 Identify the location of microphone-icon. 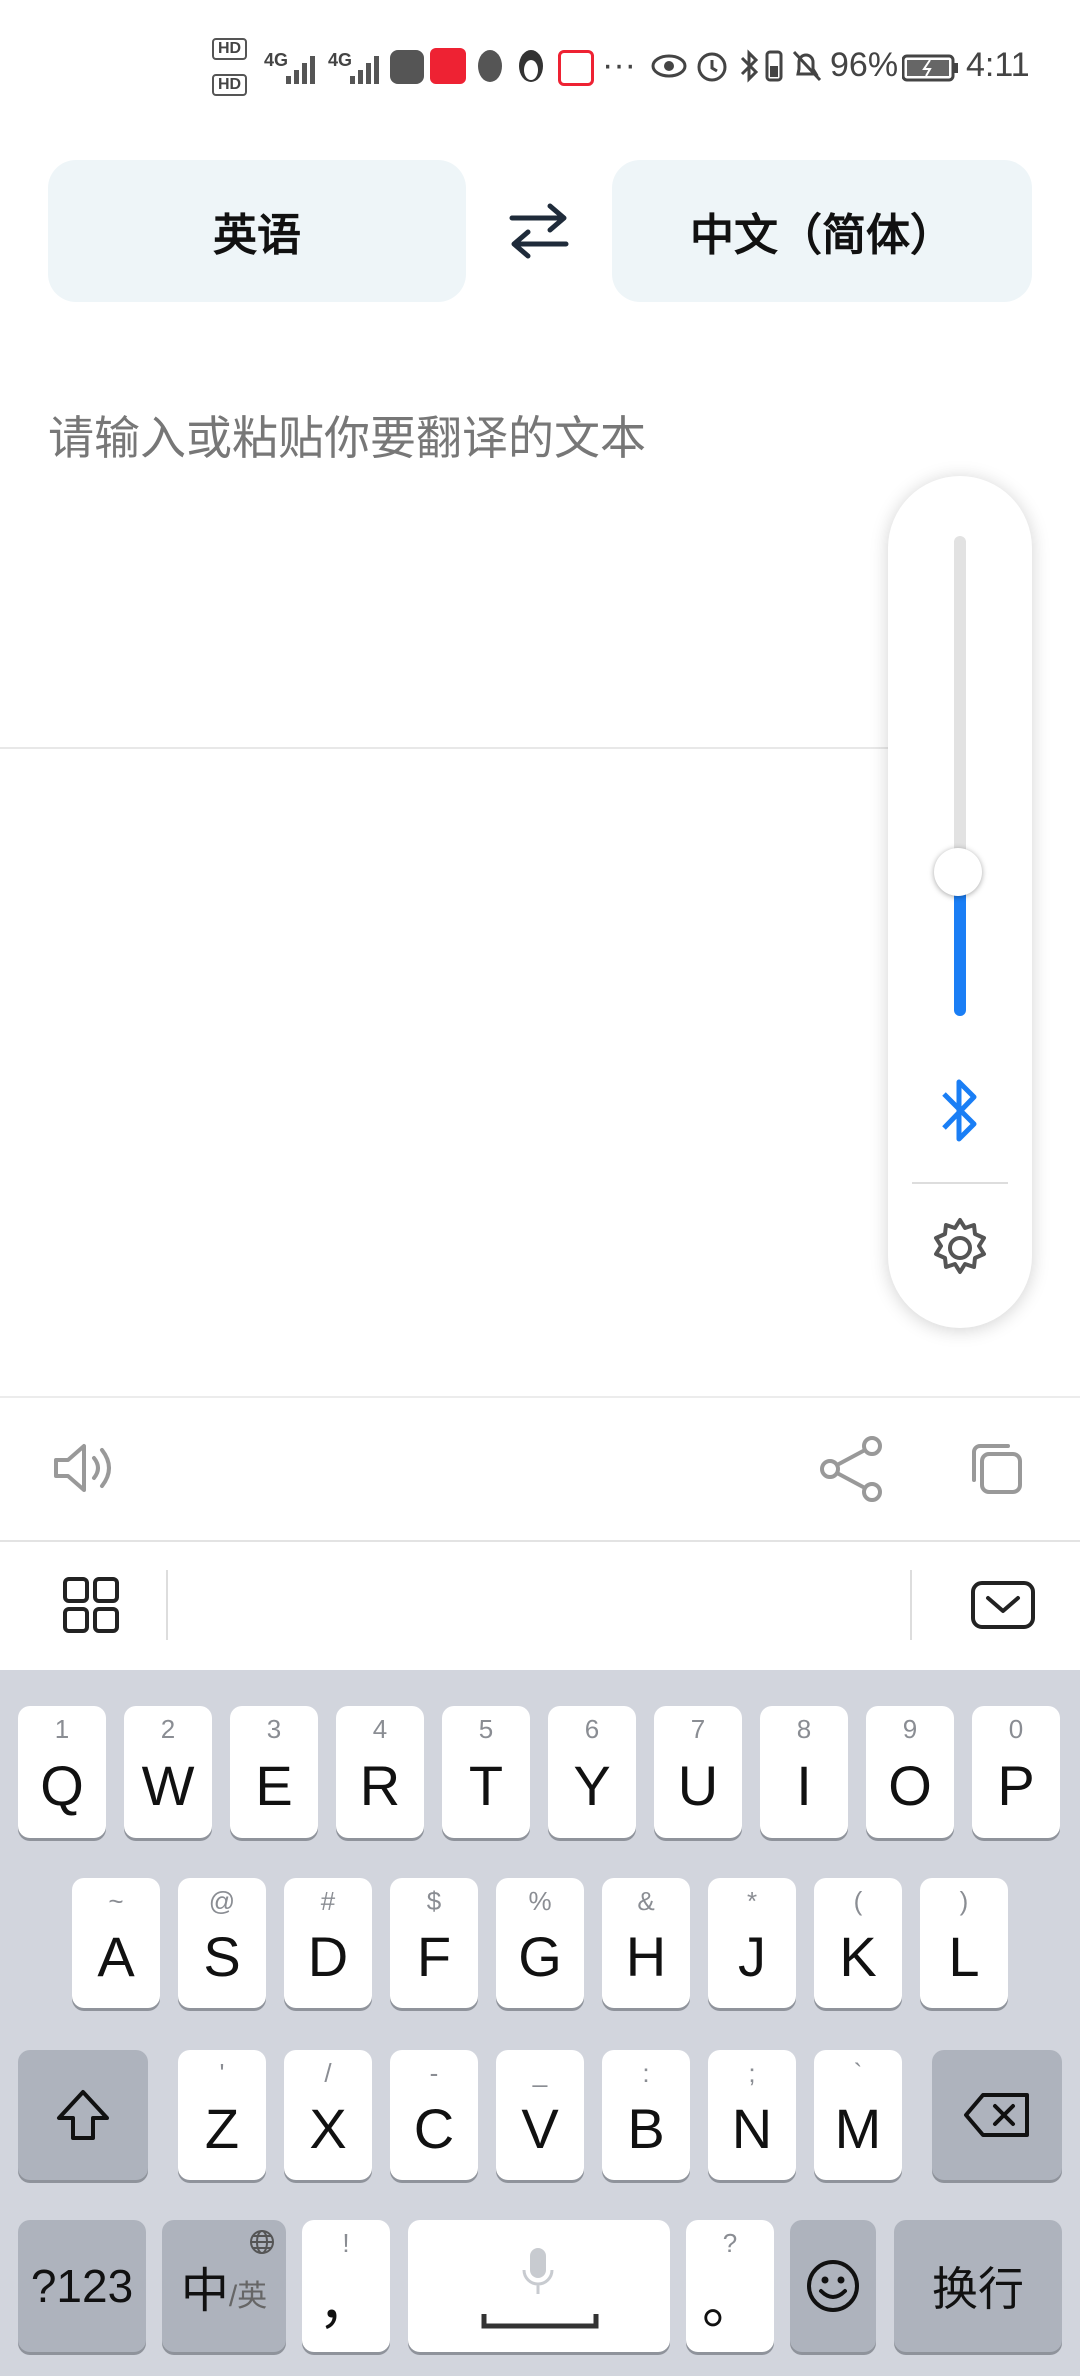
(538, 2271).